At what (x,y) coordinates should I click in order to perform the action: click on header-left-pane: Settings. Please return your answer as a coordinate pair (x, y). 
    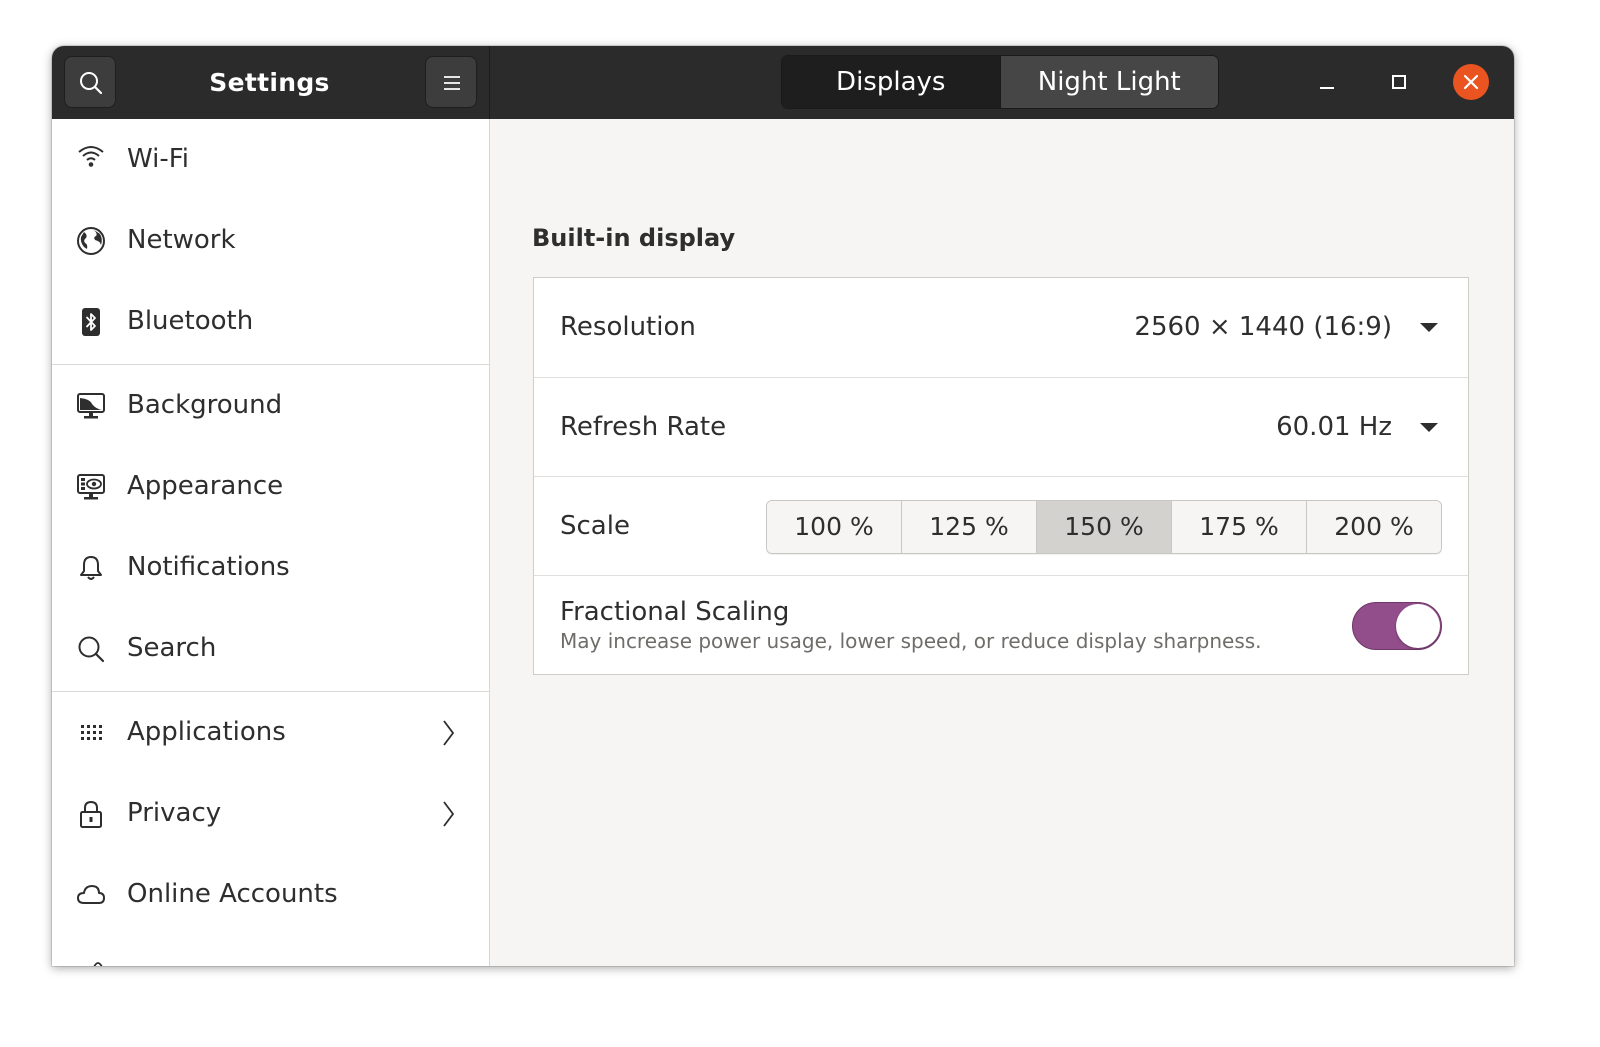
    Looking at the image, I should click on (271, 82).